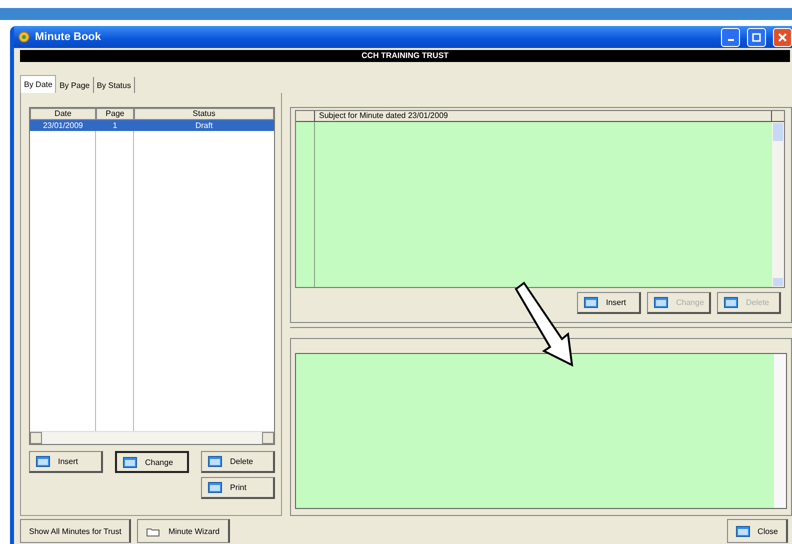 The width and height of the screenshot is (792, 544). What do you see at coordinates (238, 488) in the screenshot?
I see `button: Print` at bounding box center [238, 488].